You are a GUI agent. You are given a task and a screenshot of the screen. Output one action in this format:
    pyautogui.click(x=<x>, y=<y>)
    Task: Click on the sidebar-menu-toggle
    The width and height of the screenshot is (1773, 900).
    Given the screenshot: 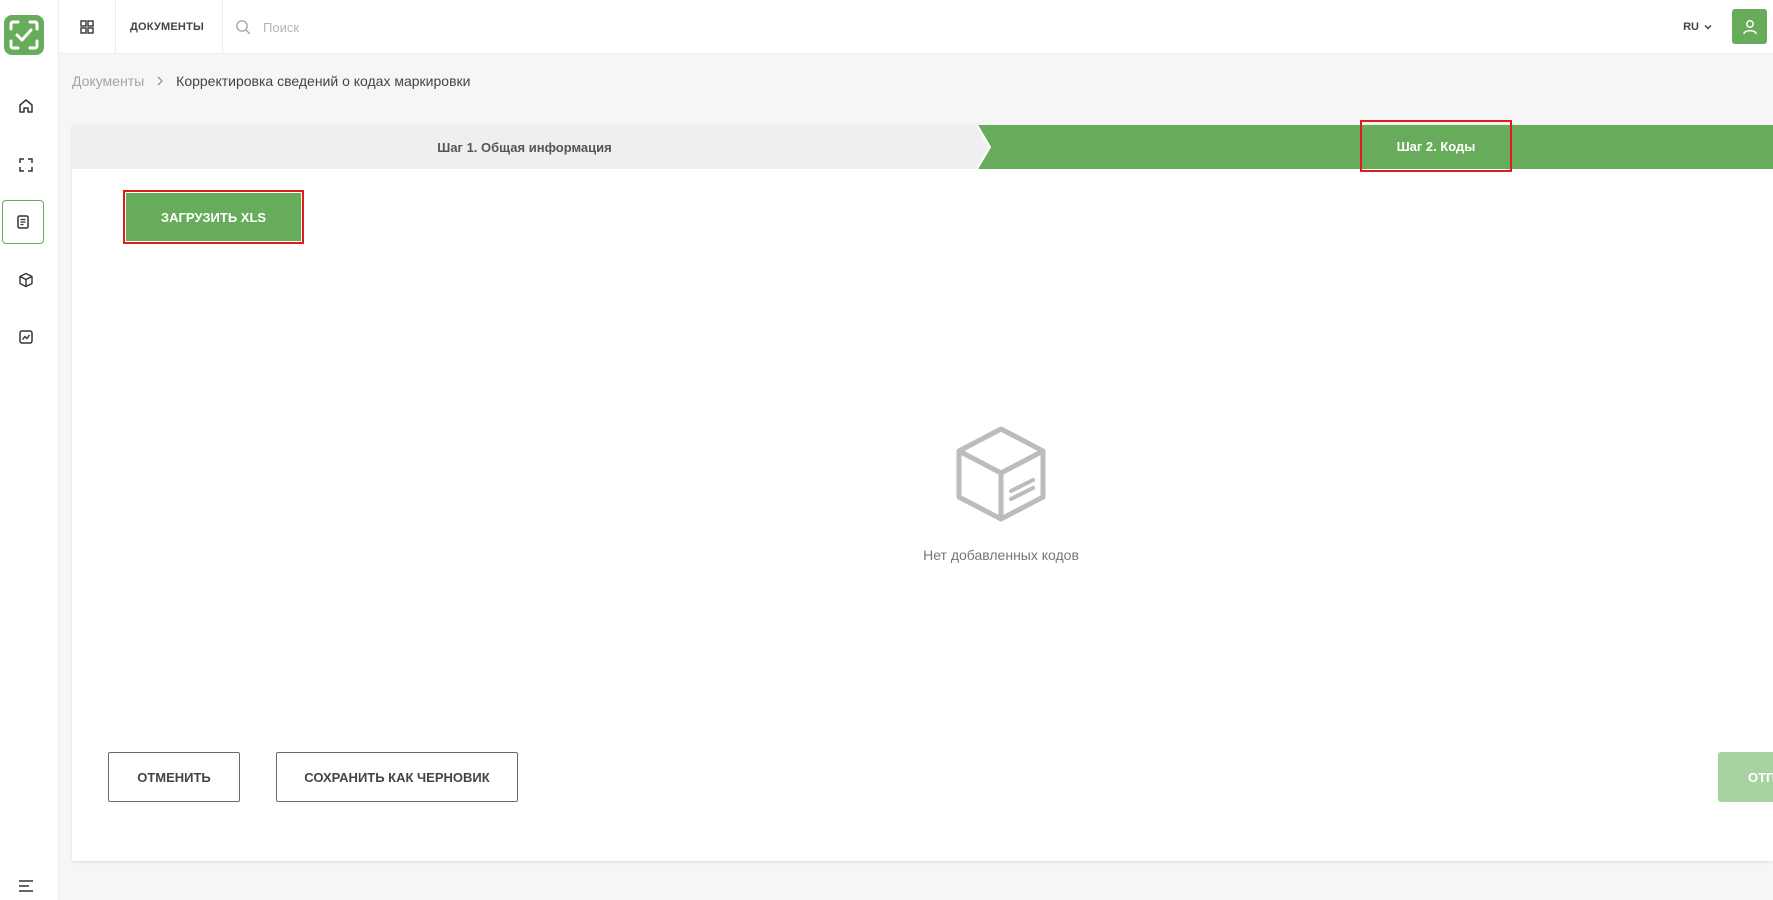 What is the action you would take?
    pyautogui.click(x=25, y=883)
    